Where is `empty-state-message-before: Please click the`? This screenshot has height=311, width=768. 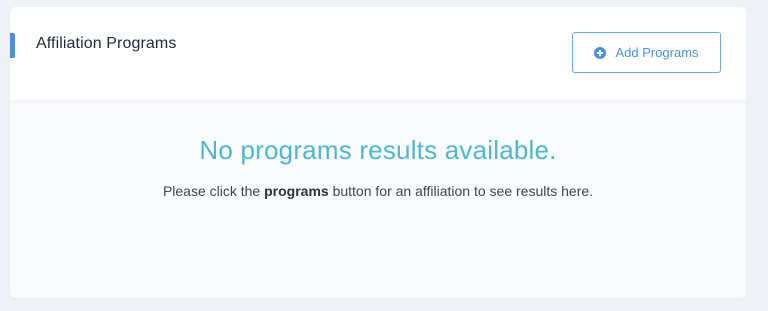
empty-state-message-before: Please click the is located at coordinates (213, 191).